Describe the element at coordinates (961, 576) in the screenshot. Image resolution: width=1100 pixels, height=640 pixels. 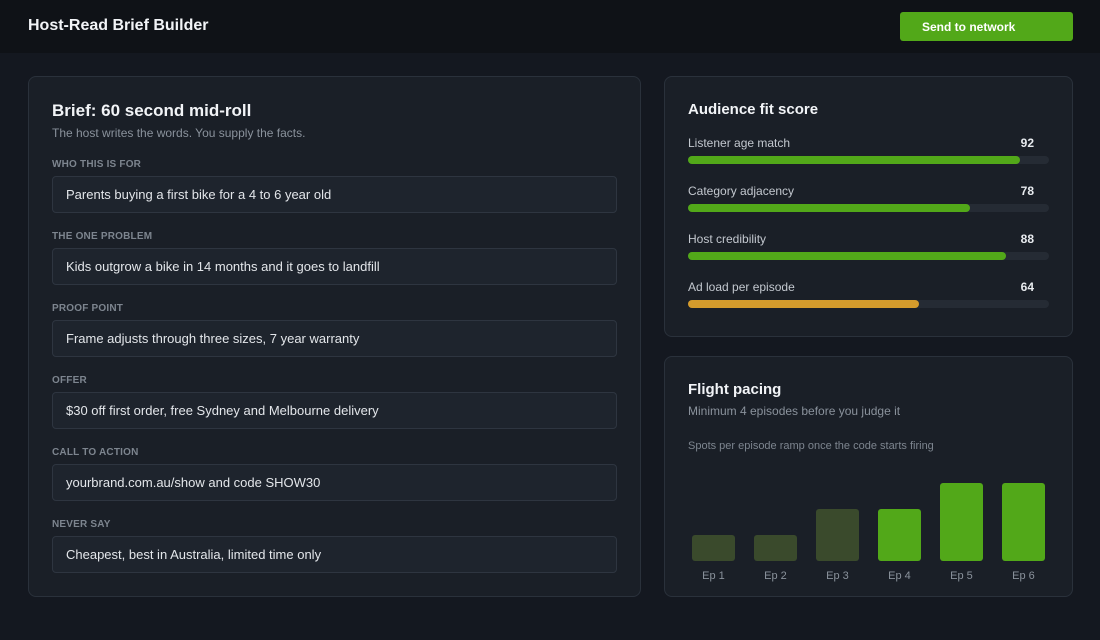
I see `pacing-bar-label: Ep 5` at that location.